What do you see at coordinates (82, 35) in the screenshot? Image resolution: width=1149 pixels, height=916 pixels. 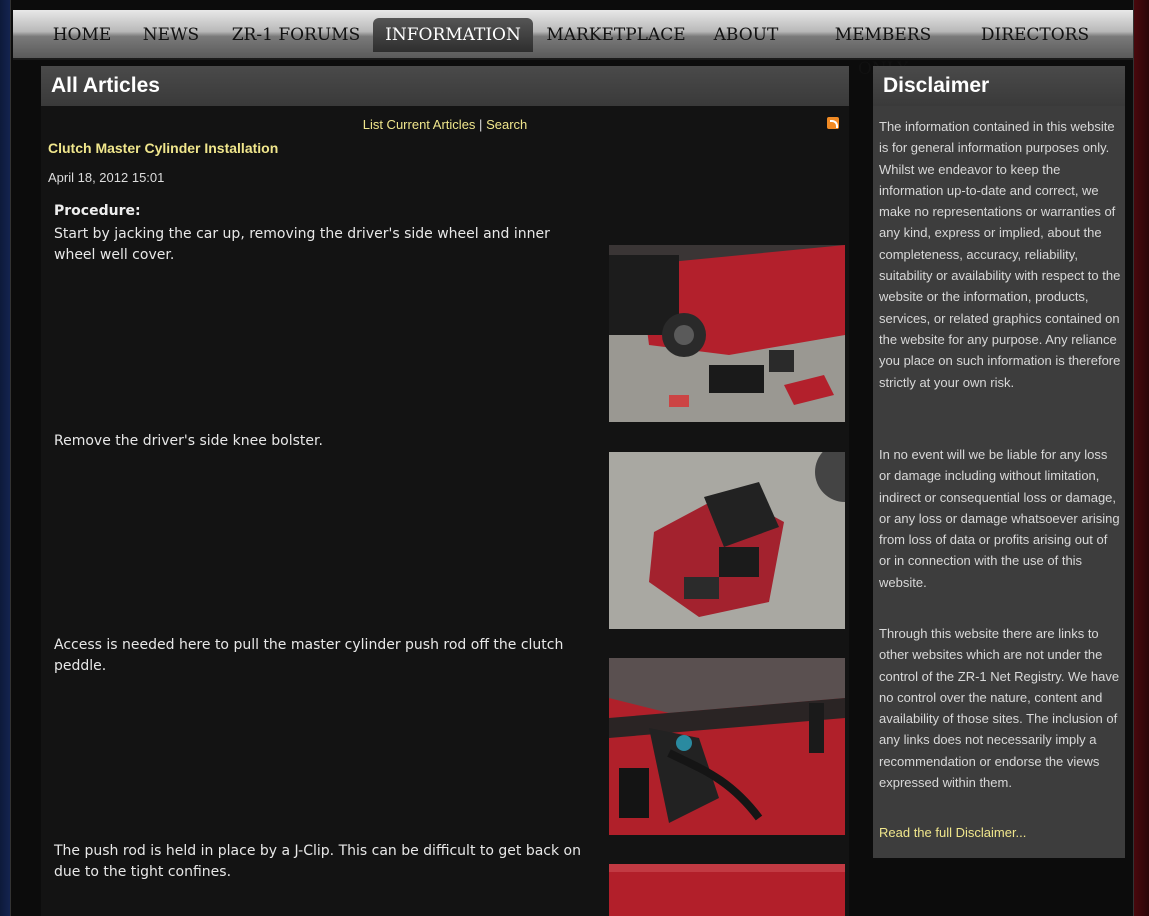 I see `nav-home: HOME` at bounding box center [82, 35].